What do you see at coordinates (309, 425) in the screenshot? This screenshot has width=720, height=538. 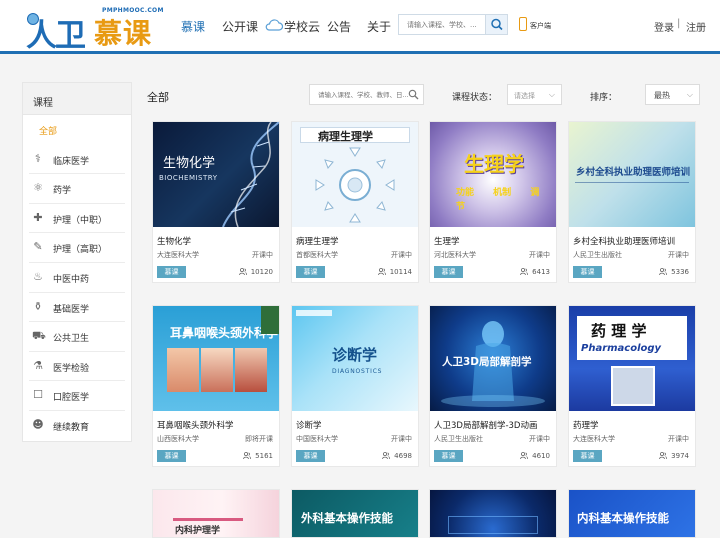 I see `course-title: 诊断学` at bounding box center [309, 425].